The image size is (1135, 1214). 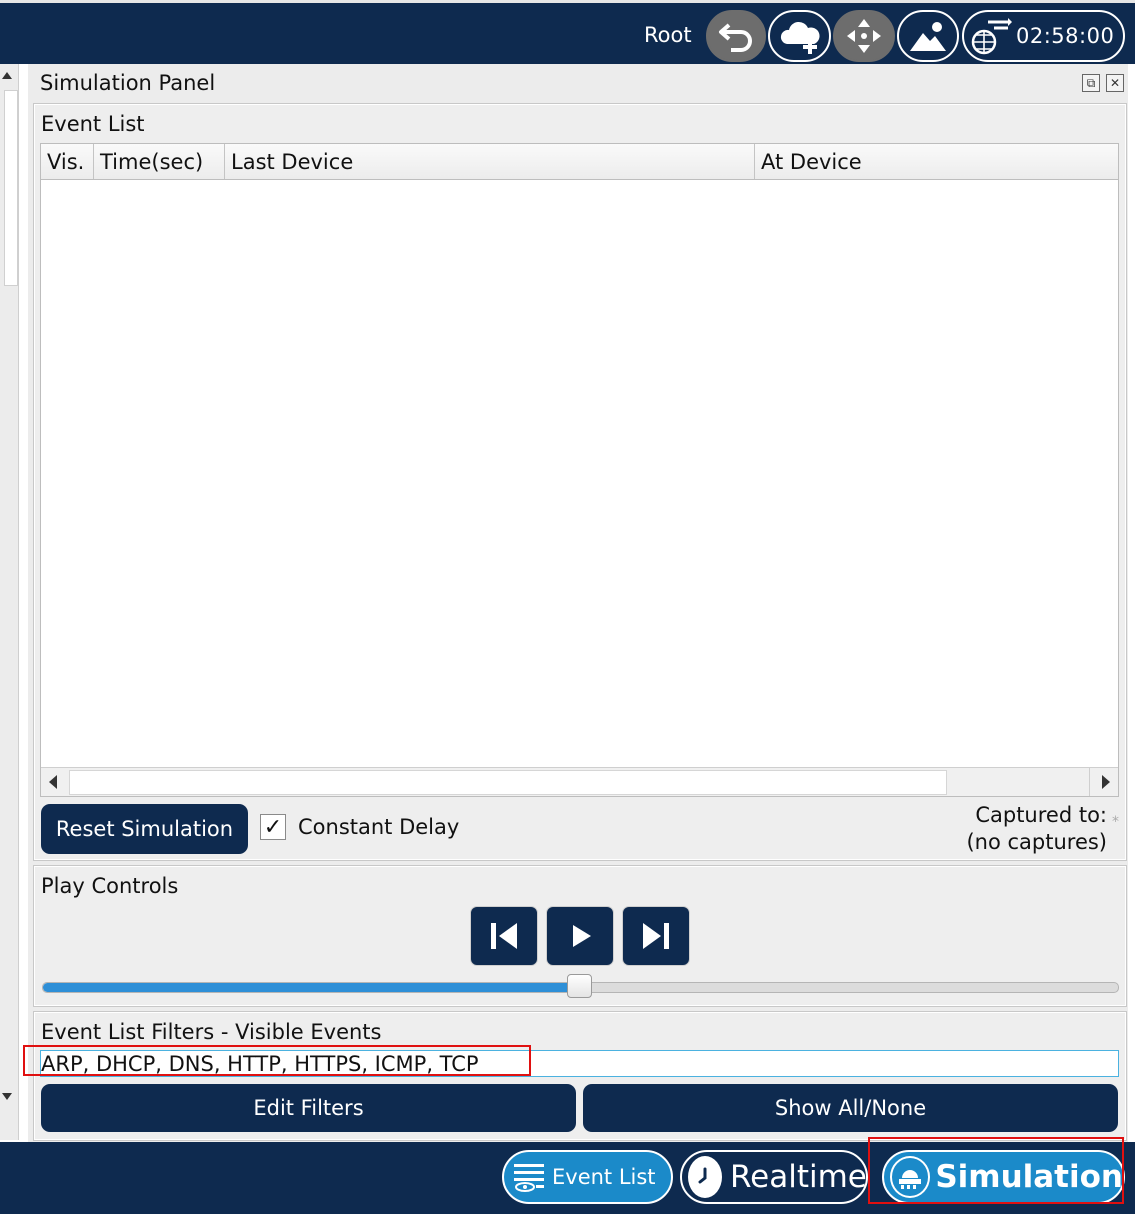 I want to click on back-button, so click(x=504, y=936).